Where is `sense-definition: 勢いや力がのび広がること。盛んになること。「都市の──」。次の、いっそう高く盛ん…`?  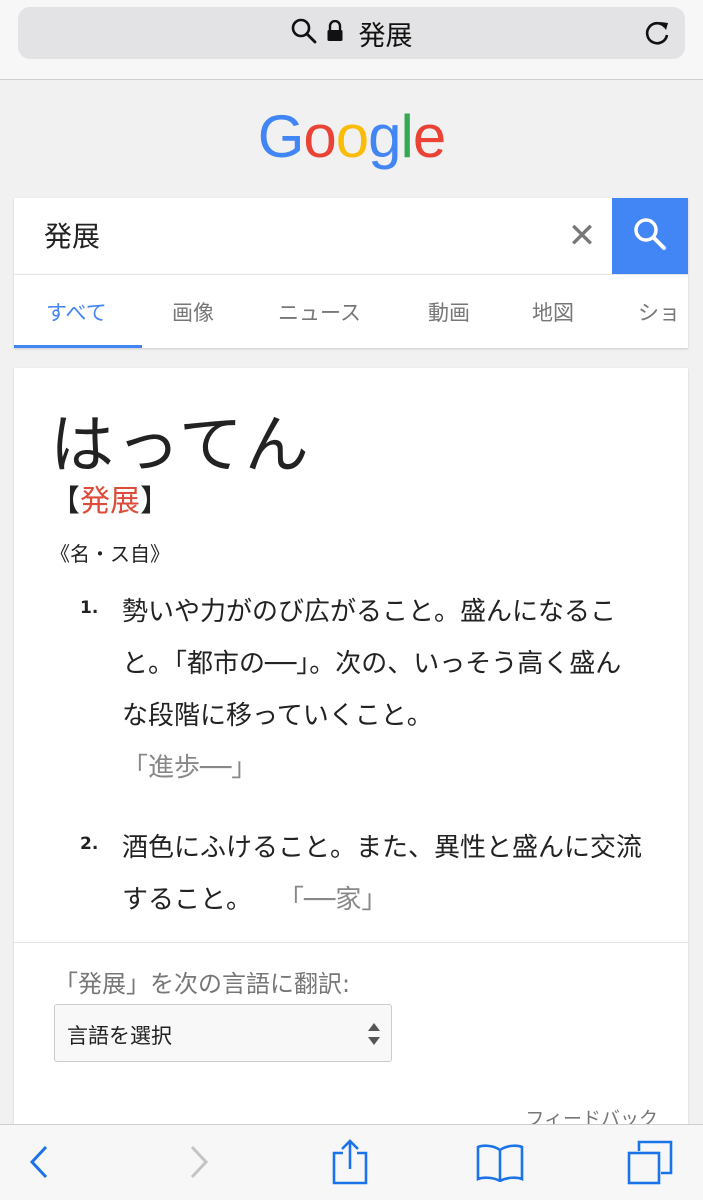 sense-definition: 勢いや力がのび広がること。盛んになること。「都市の──」。次の、いっそう高く盛ん… is located at coordinates (372, 664).